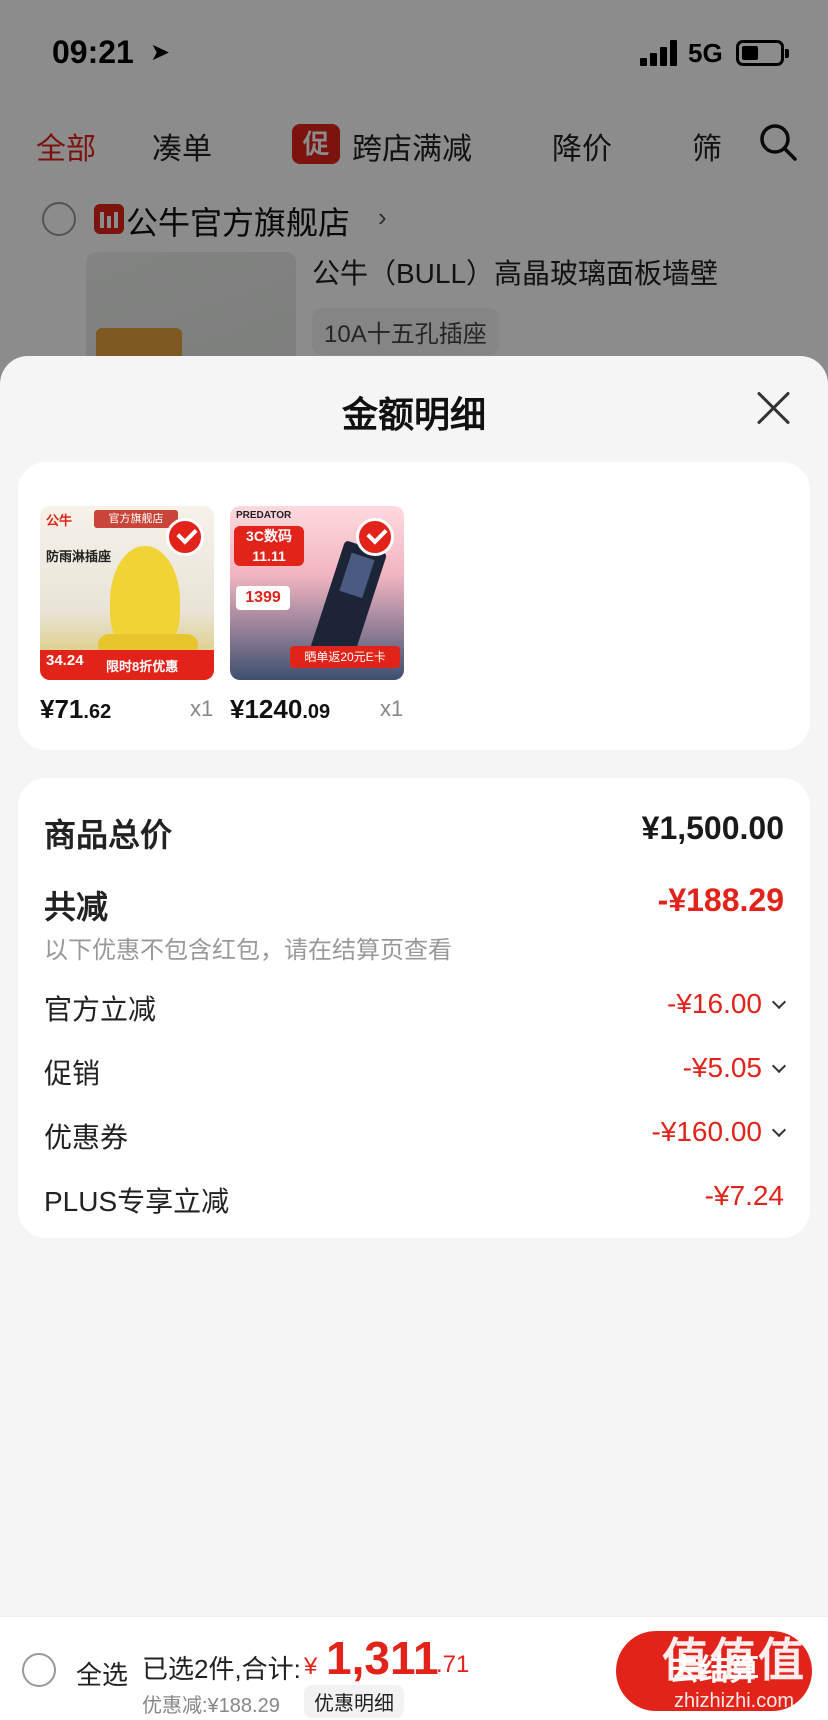 This screenshot has width=828, height=1720. Describe the element at coordinates (269, 546) in the screenshot. I see `image-promo-tag: 3C数码 11.11` at that location.